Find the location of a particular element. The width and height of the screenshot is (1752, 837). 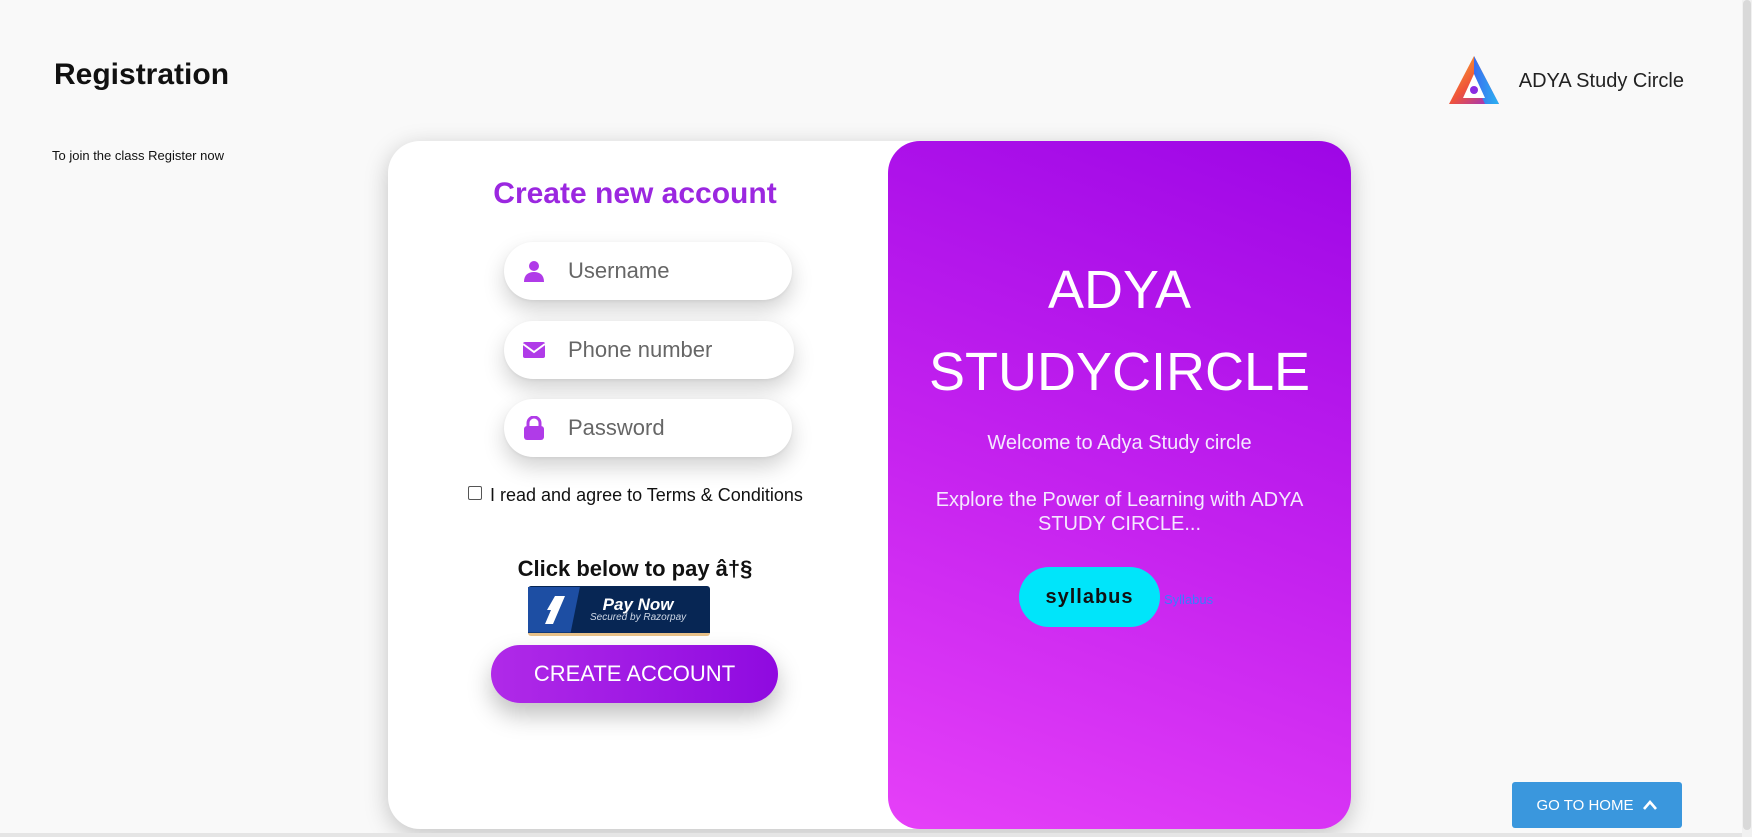

phone-placeholder: Phone number is located at coordinates (640, 349).